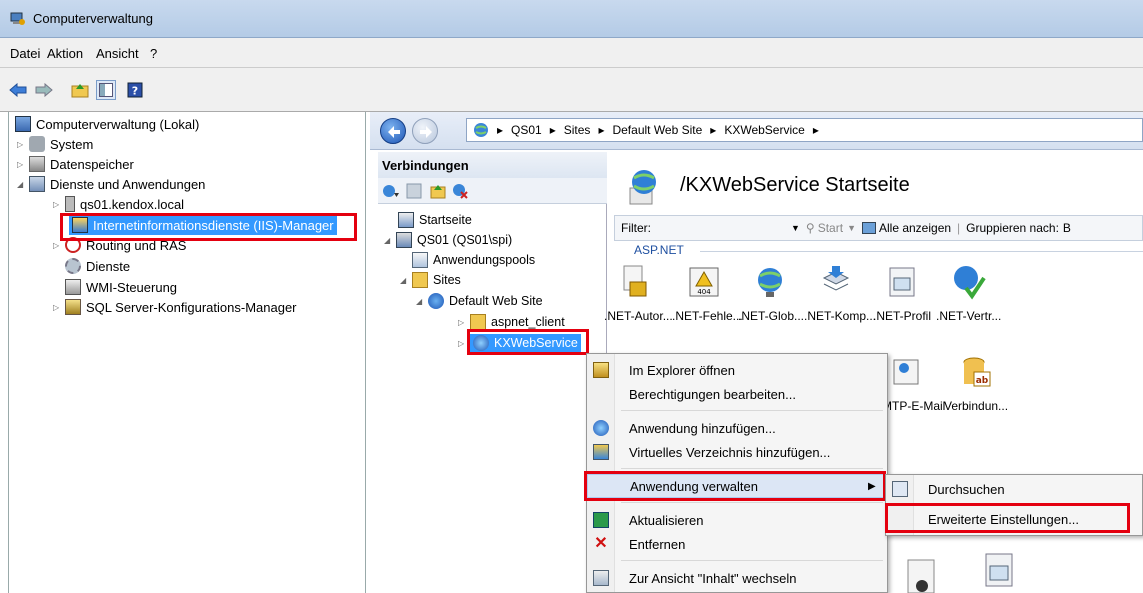 The height and width of the screenshot is (593, 1143). I want to click on breadcrumb-default-web-site: Default Web Site, so click(657, 130).